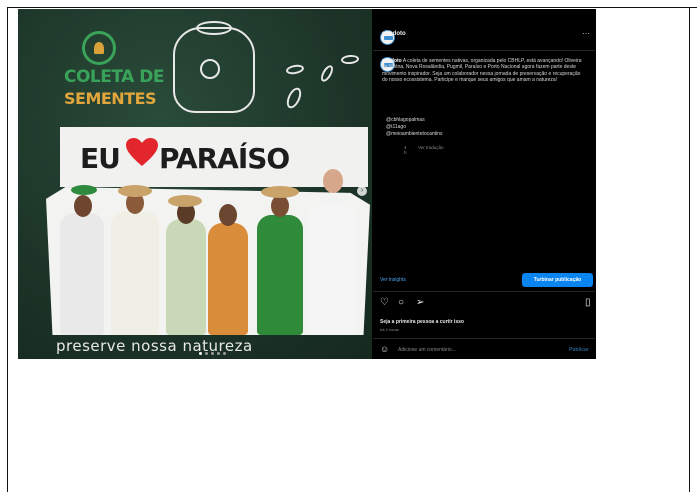 The image size is (697, 492). I want to click on bookmark-icon: ▯, so click(588, 303).